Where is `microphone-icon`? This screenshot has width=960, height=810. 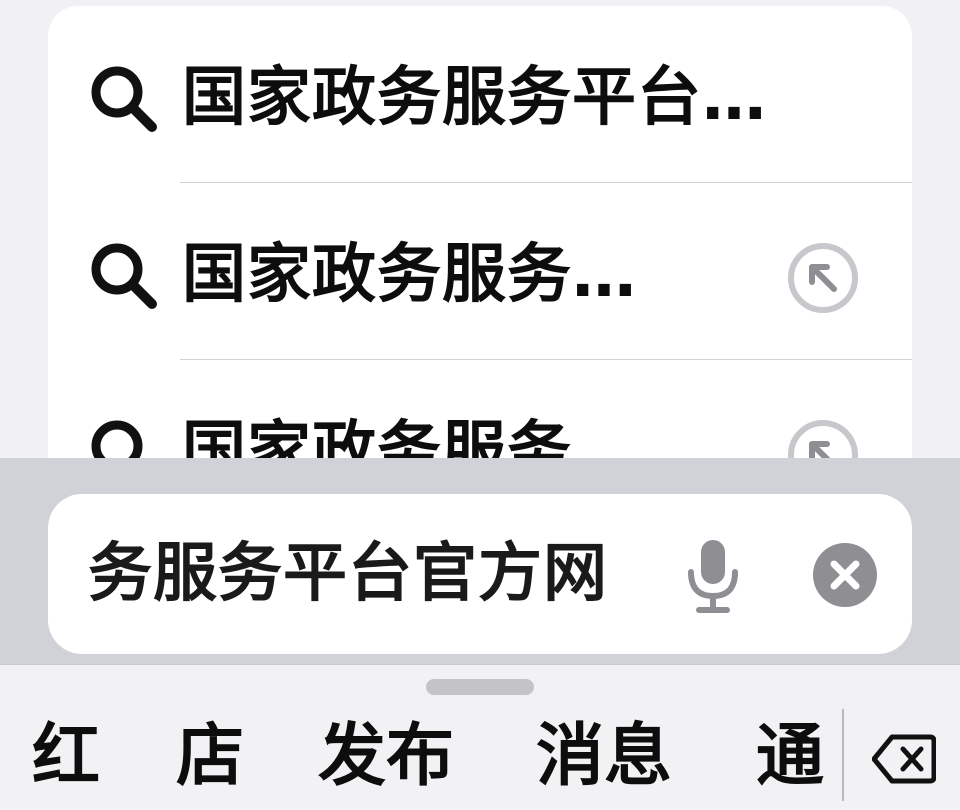
microphone-icon is located at coordinates (713, 576).